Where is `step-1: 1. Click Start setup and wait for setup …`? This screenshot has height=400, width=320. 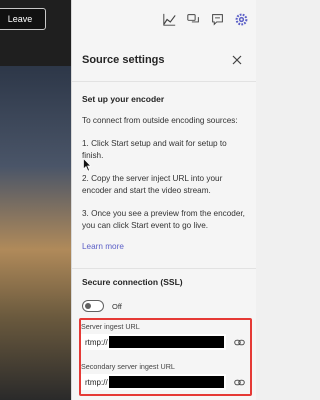 step-1: 1. Click Start setup and wait for setup … is located at coordinates (154, 149).